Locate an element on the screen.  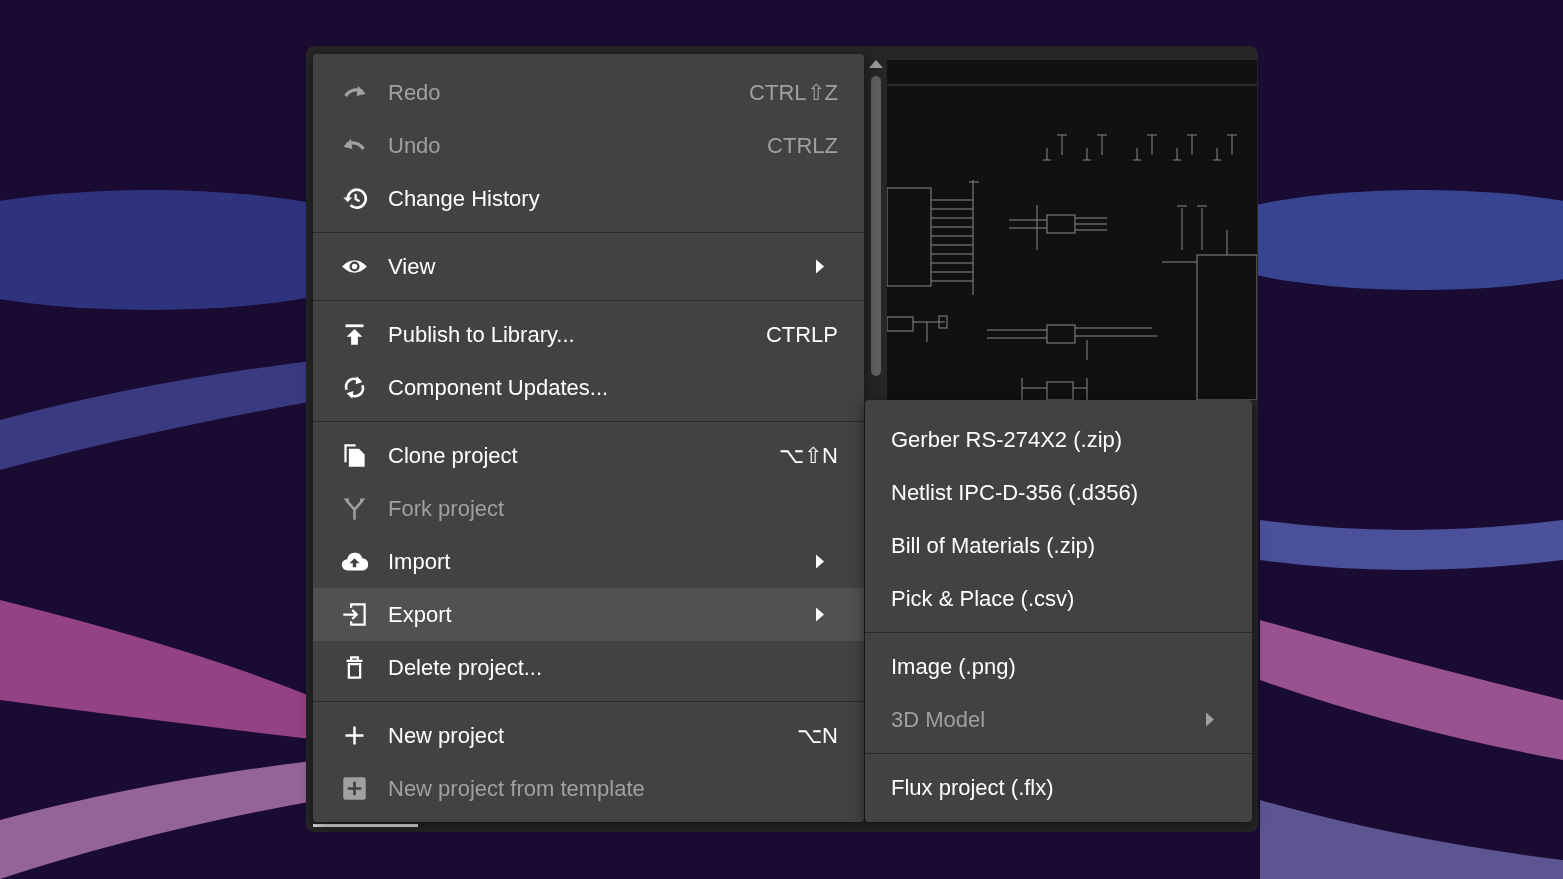
shortcut-text: CTRLZ is located at coordinates (802, 145).